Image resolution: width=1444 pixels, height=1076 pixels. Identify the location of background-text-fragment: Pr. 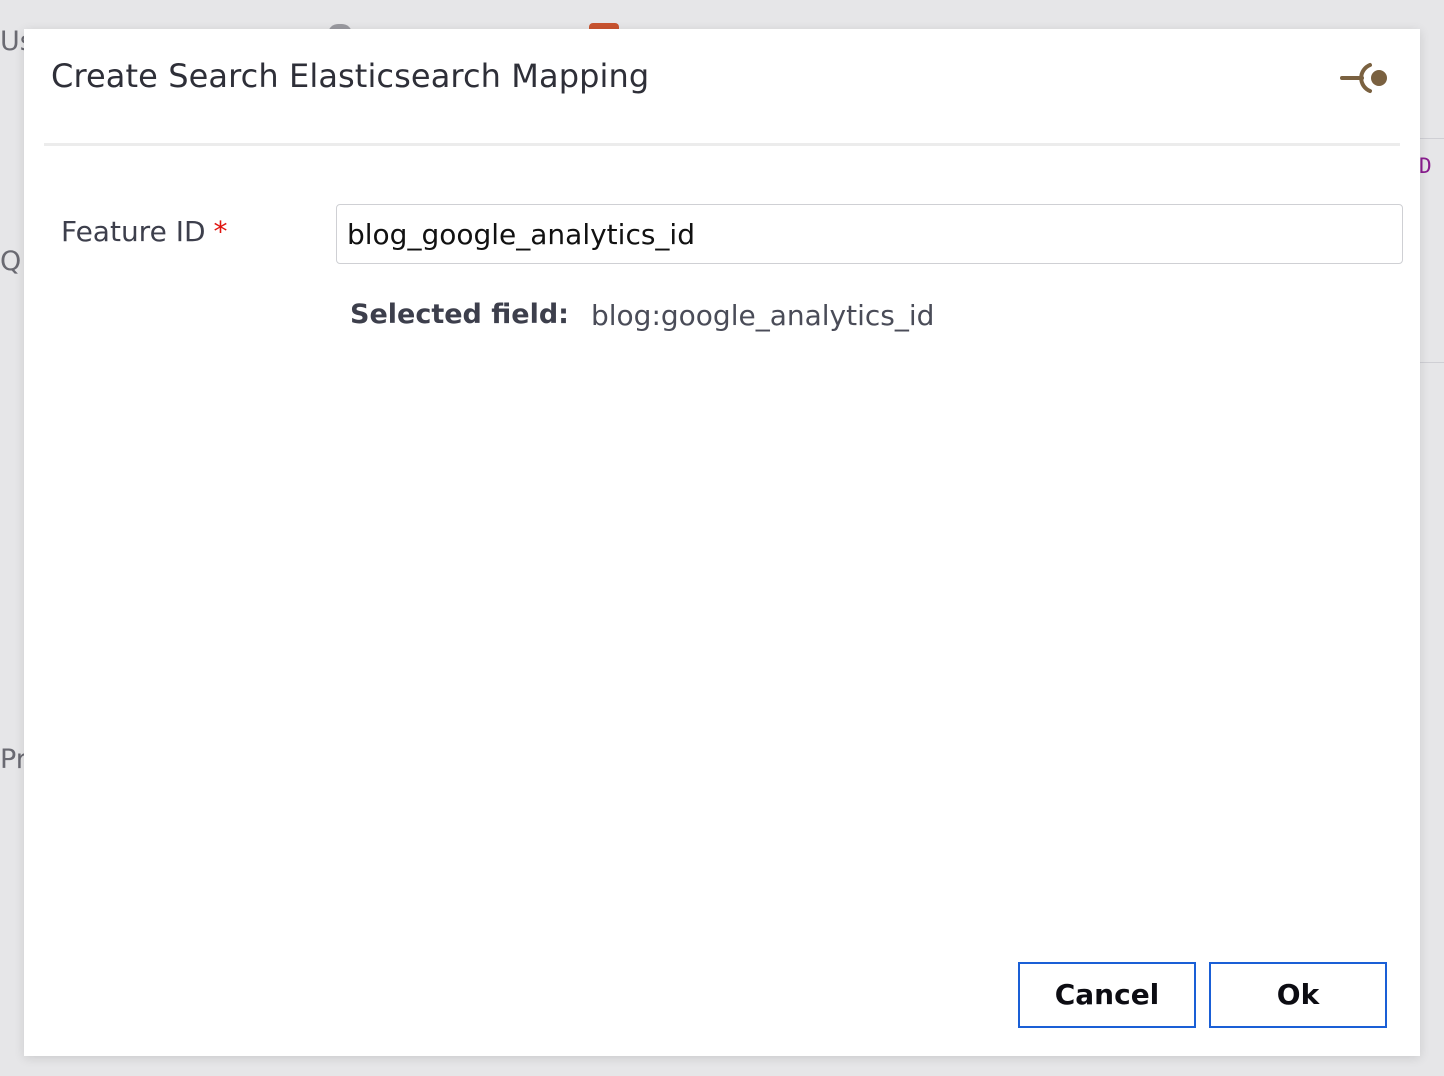
(13, 759).